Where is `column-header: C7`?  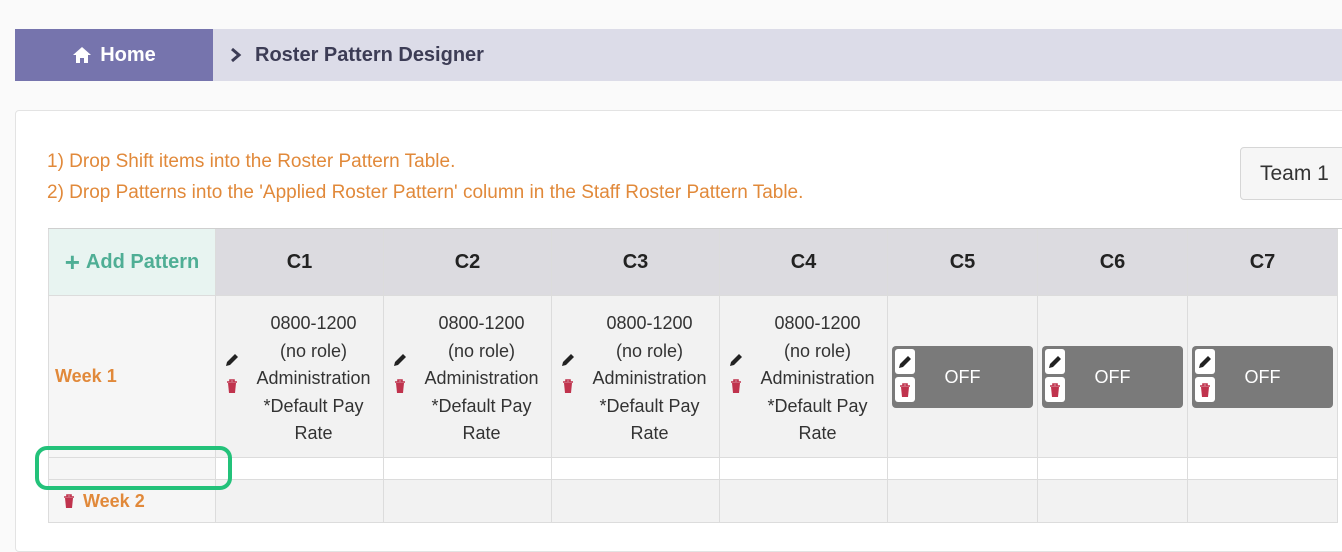 column-header: C7 is located at coordinates (1263, 262).